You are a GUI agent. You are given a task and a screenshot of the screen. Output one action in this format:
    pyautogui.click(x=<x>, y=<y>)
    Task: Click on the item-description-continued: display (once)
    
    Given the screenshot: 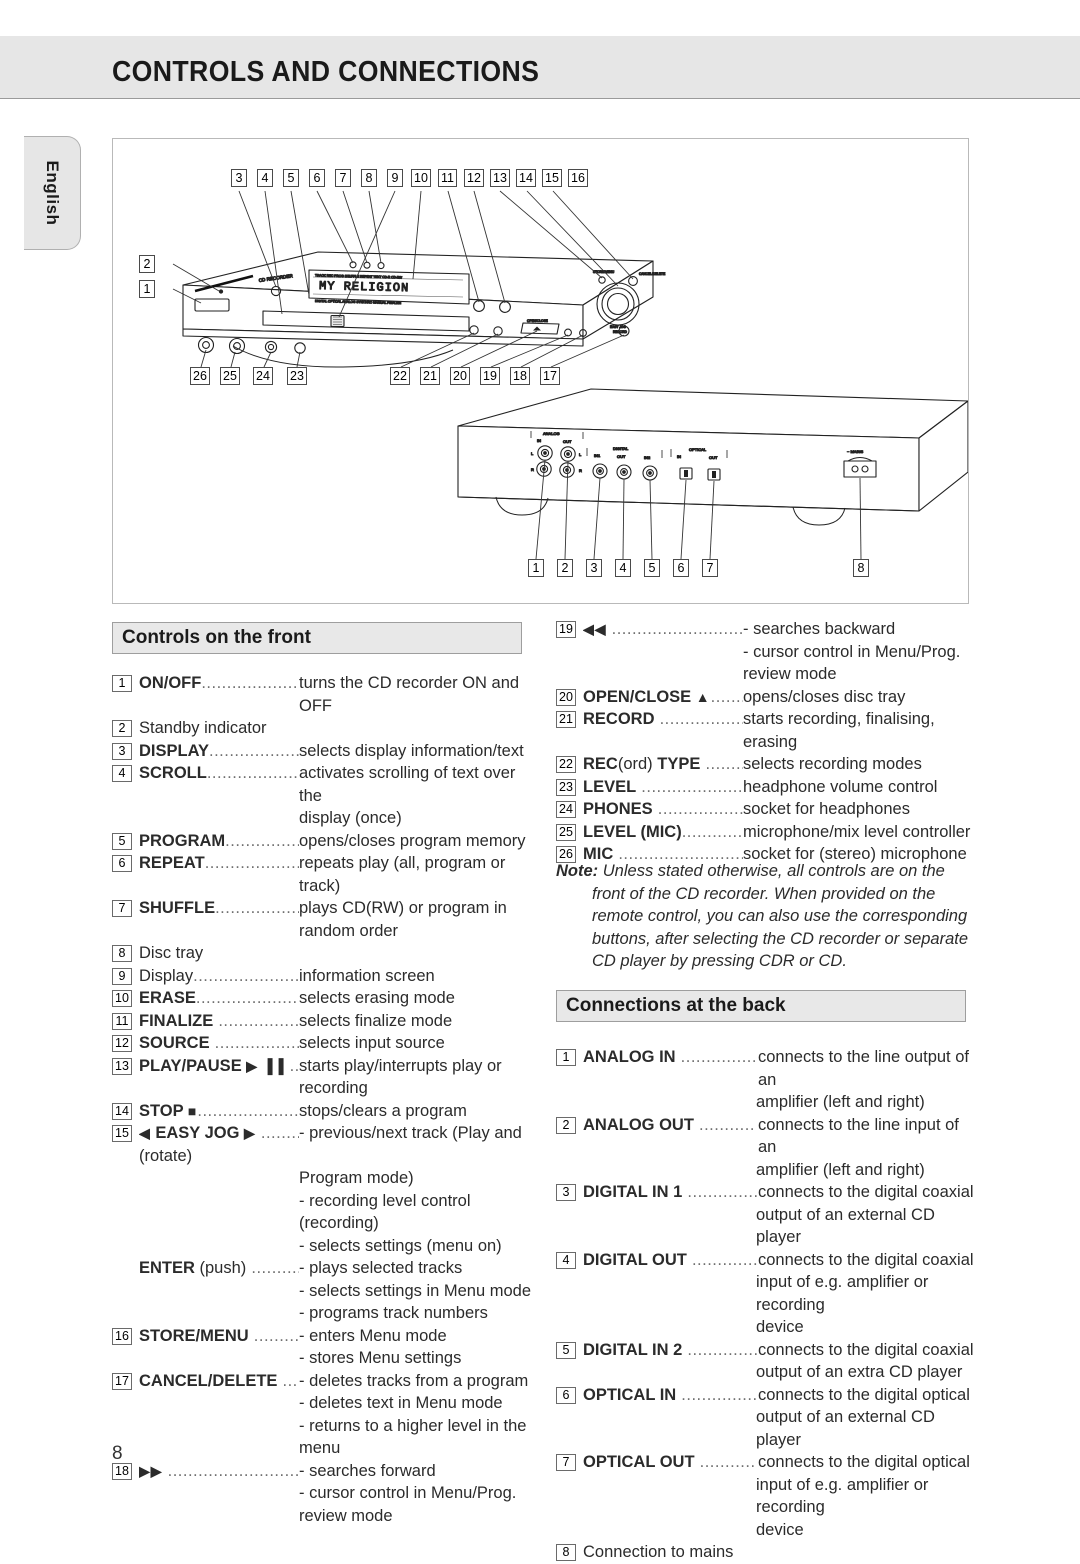 What is the action you would take?
    pyautogui.click(x=322, y=818)
    